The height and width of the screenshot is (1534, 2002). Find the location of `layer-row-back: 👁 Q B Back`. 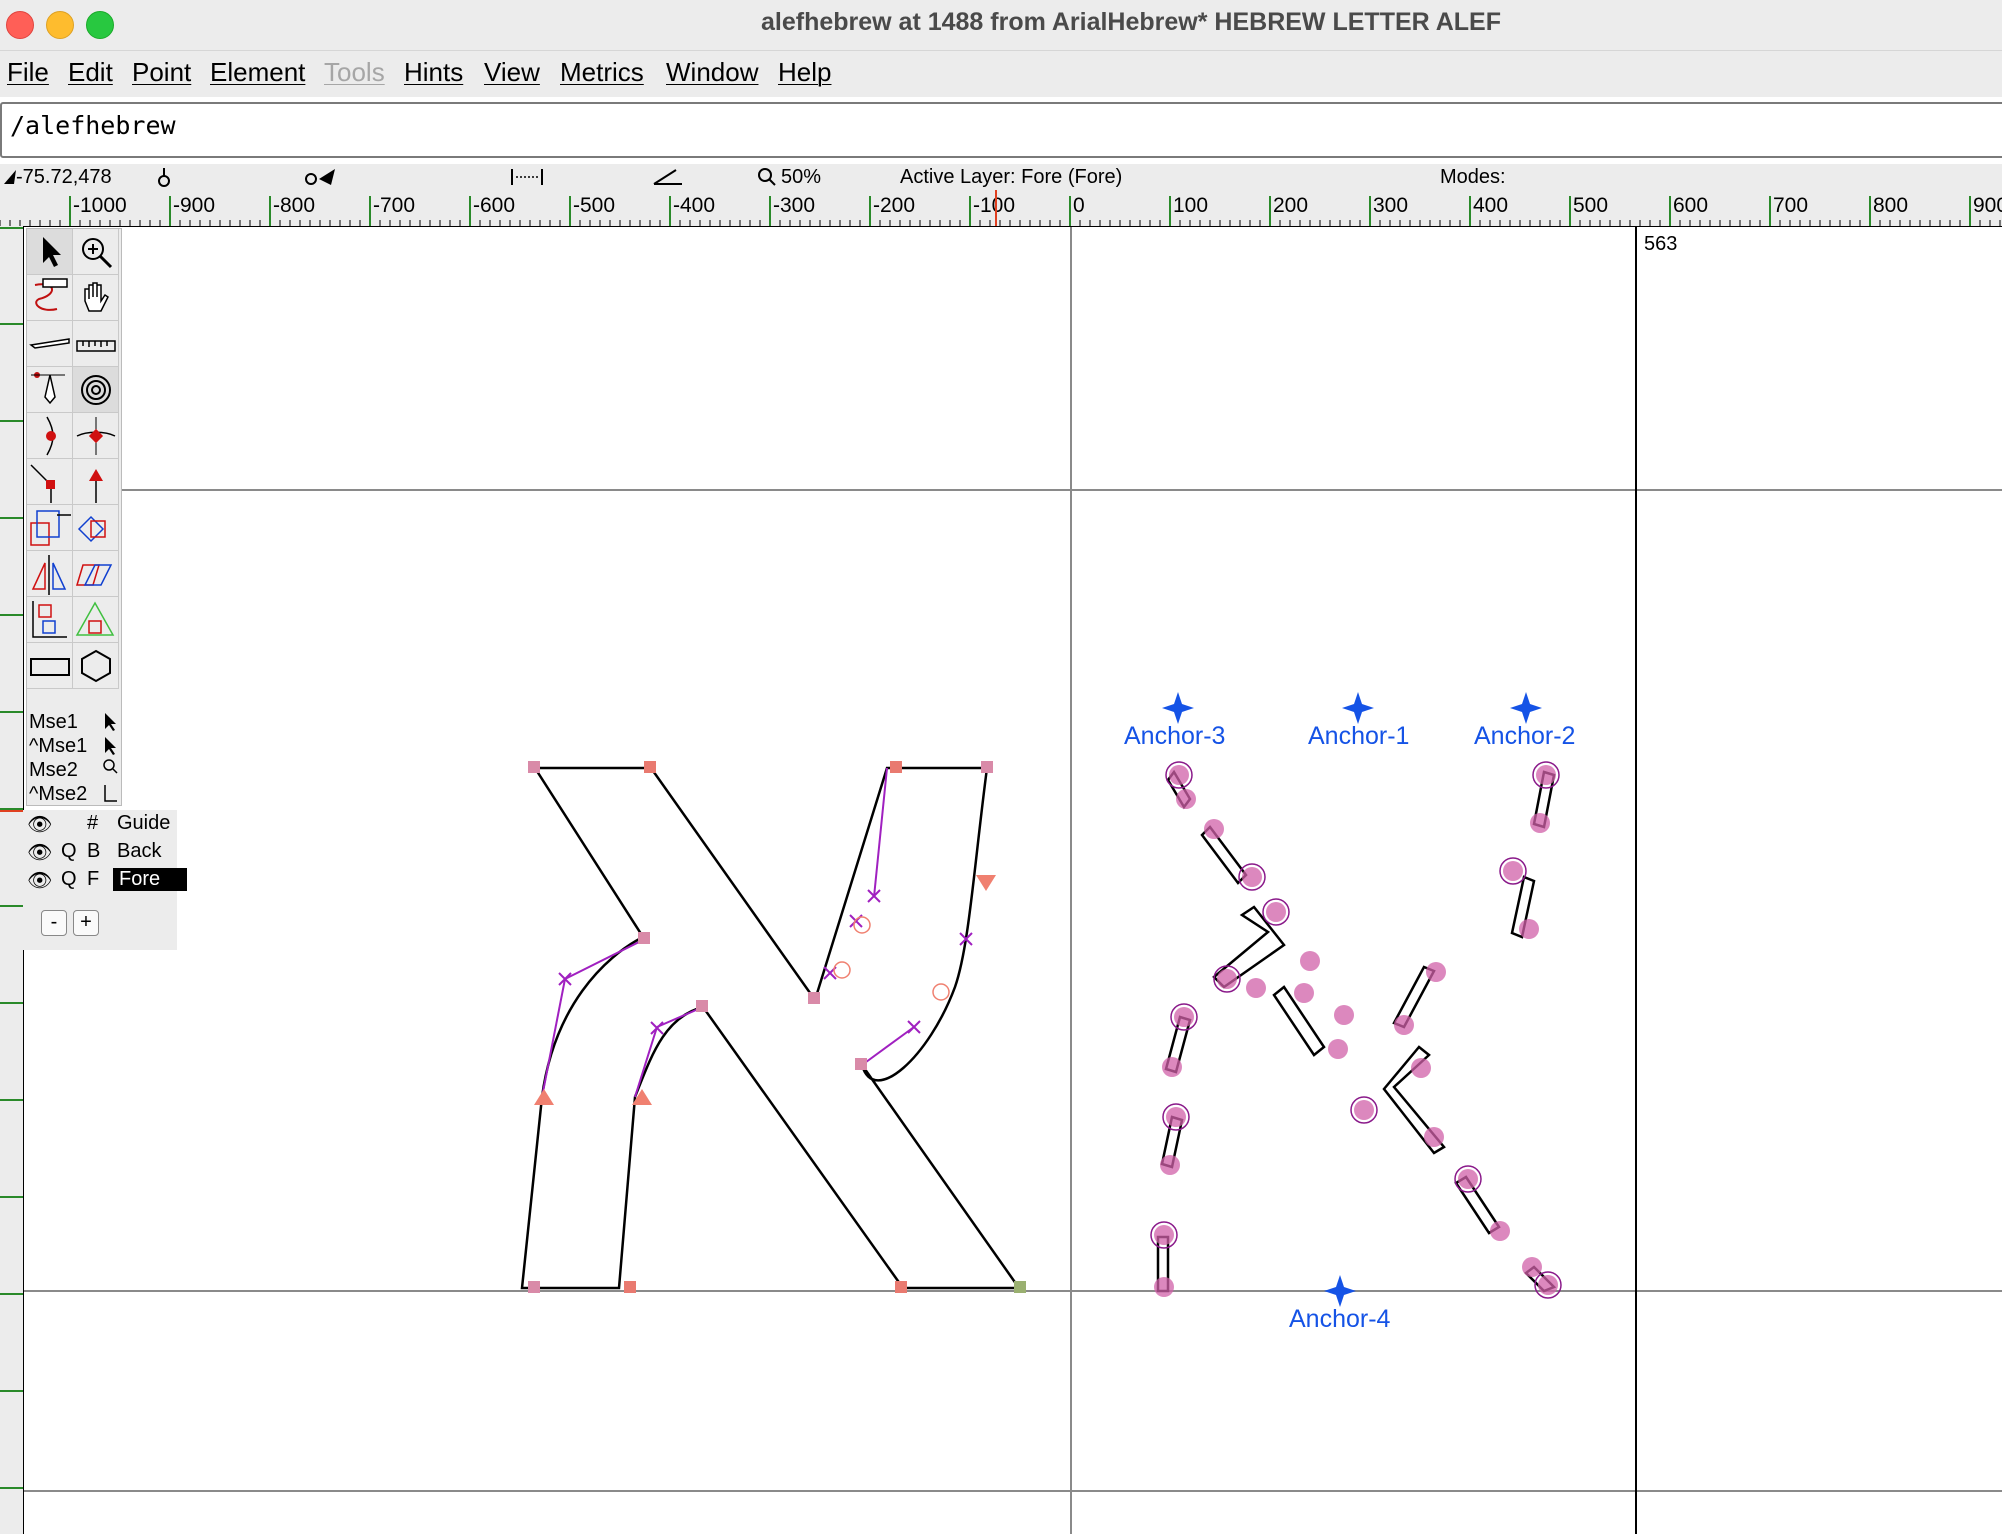

layer-row-back: 👁 Q B Back is located at coordinates (100, 852).